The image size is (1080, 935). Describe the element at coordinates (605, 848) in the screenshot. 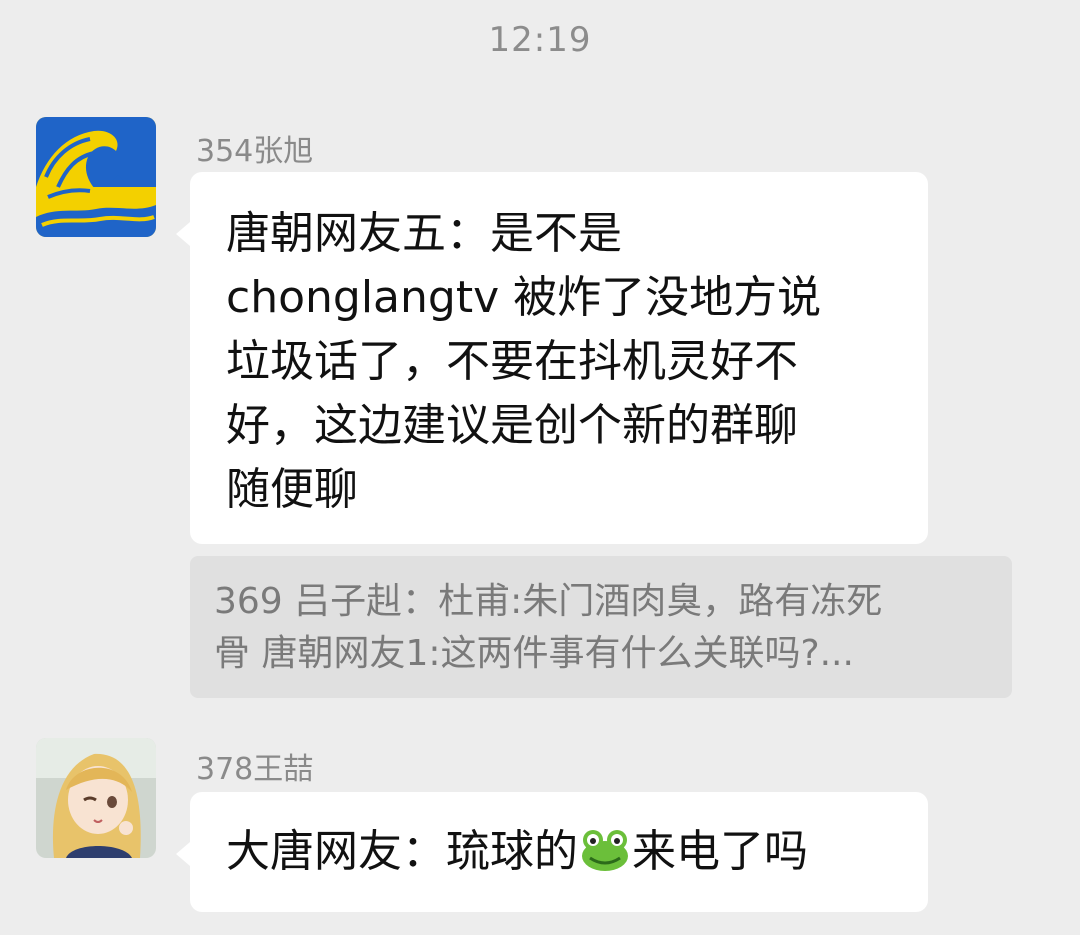

I see `frog-emoji-icon` at that location.